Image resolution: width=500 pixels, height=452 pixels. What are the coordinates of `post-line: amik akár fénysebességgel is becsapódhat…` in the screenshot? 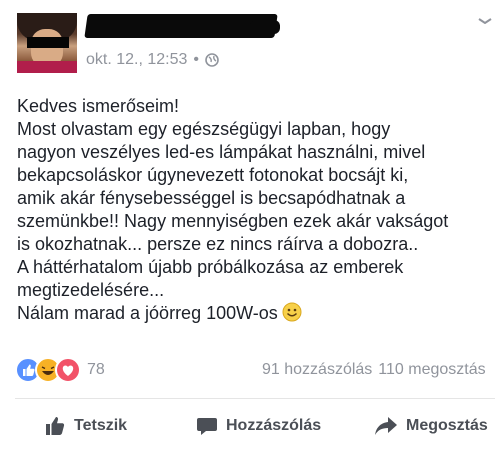 It's located at (211, 198).